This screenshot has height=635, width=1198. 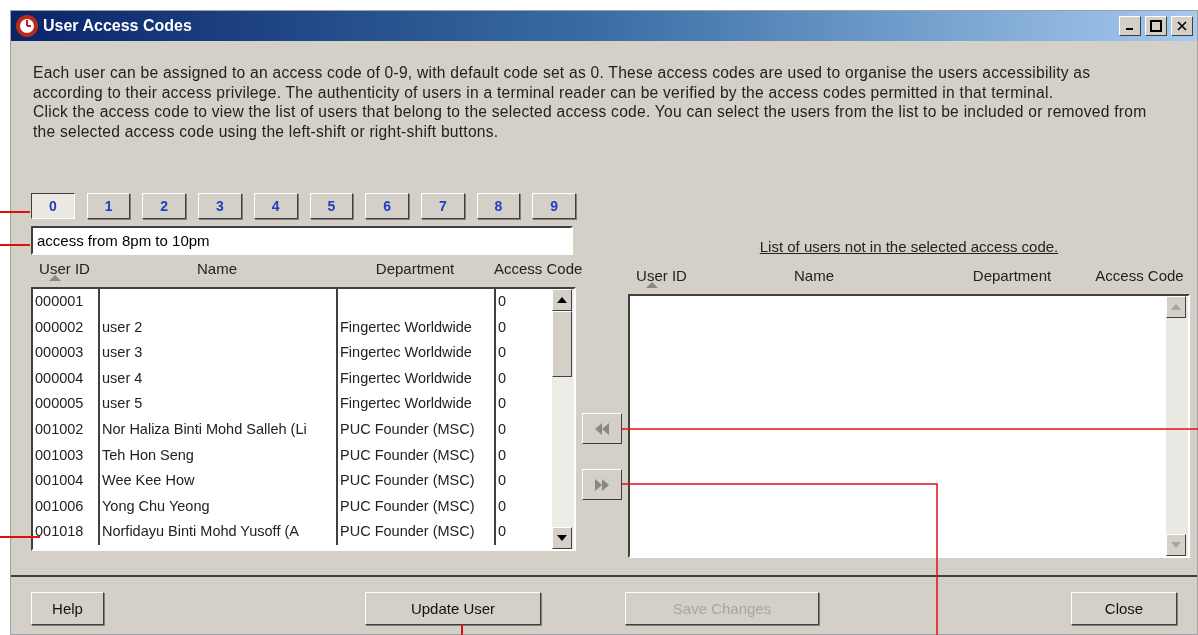 I want to click on table-cell: 001002, so click(x=66, y=429).